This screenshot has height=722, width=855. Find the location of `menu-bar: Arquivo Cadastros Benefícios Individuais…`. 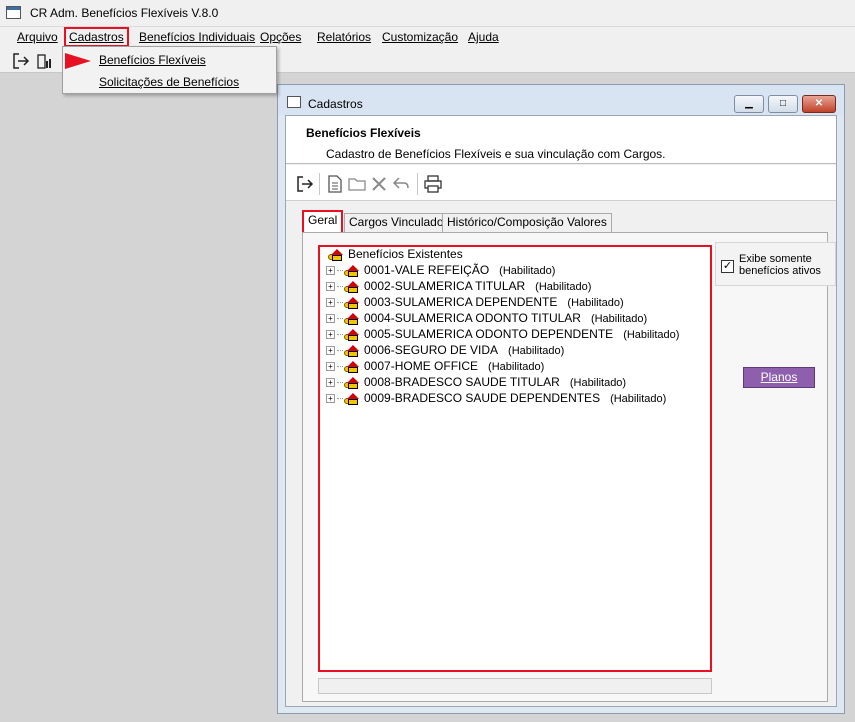

menu-bar: Arquivo Cadastros Benefícios Individuais… is located at coordinates (427, 37).